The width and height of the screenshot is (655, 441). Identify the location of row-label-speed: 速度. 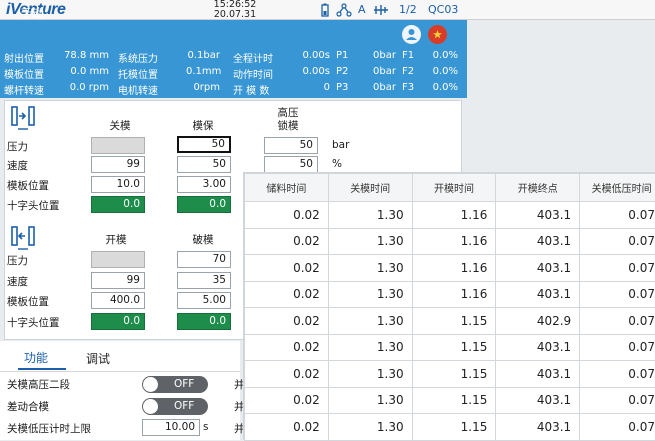
(17, 165).